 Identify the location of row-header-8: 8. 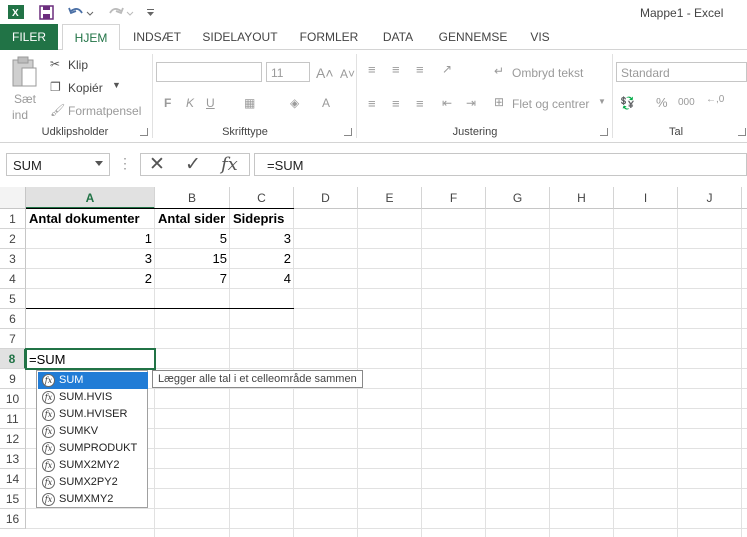
(13, 359).